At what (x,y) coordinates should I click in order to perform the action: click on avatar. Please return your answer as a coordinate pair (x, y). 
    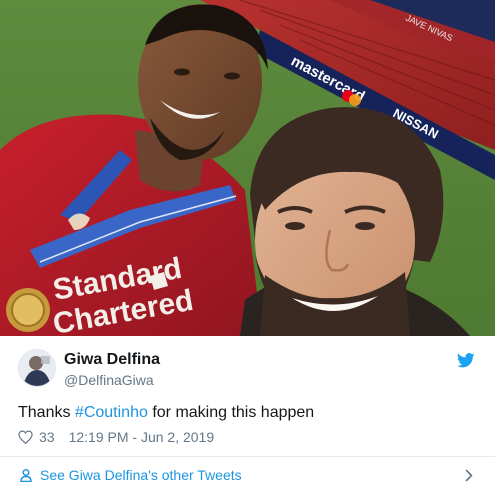
    Looking at the image, I should click on (37, 368).